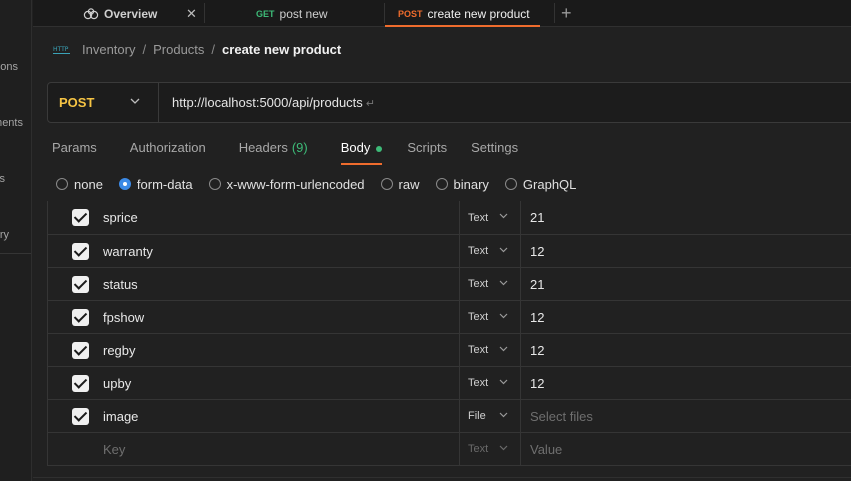 Image resolution: width=851 pixels, height=481 pixels. I want to click on table-row: fpshow Text 12, so click(449, 316).